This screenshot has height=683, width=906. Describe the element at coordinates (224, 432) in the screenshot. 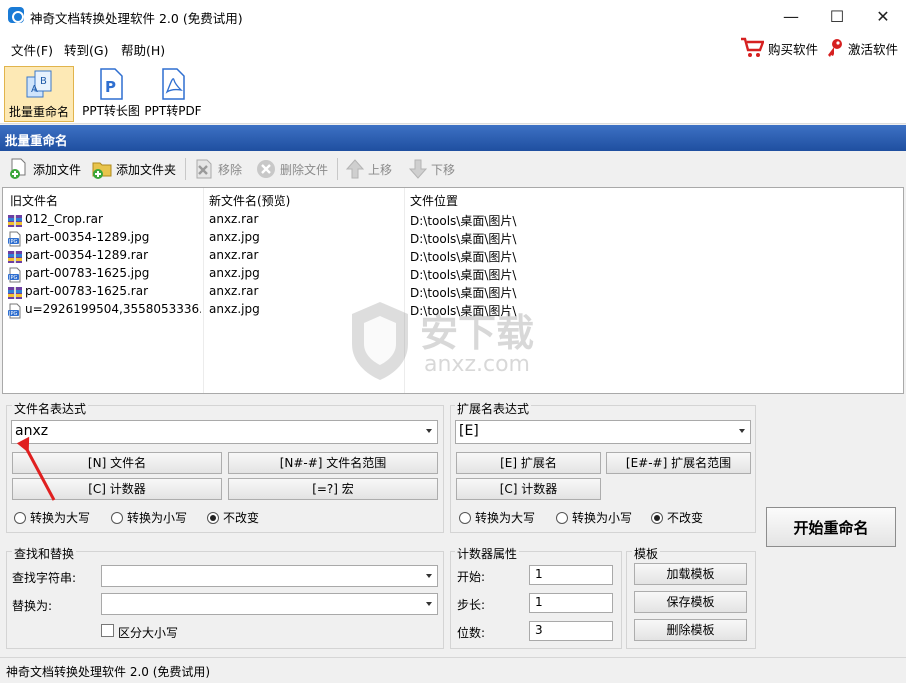

I see `filename-expression-combo: anxz` at that location.